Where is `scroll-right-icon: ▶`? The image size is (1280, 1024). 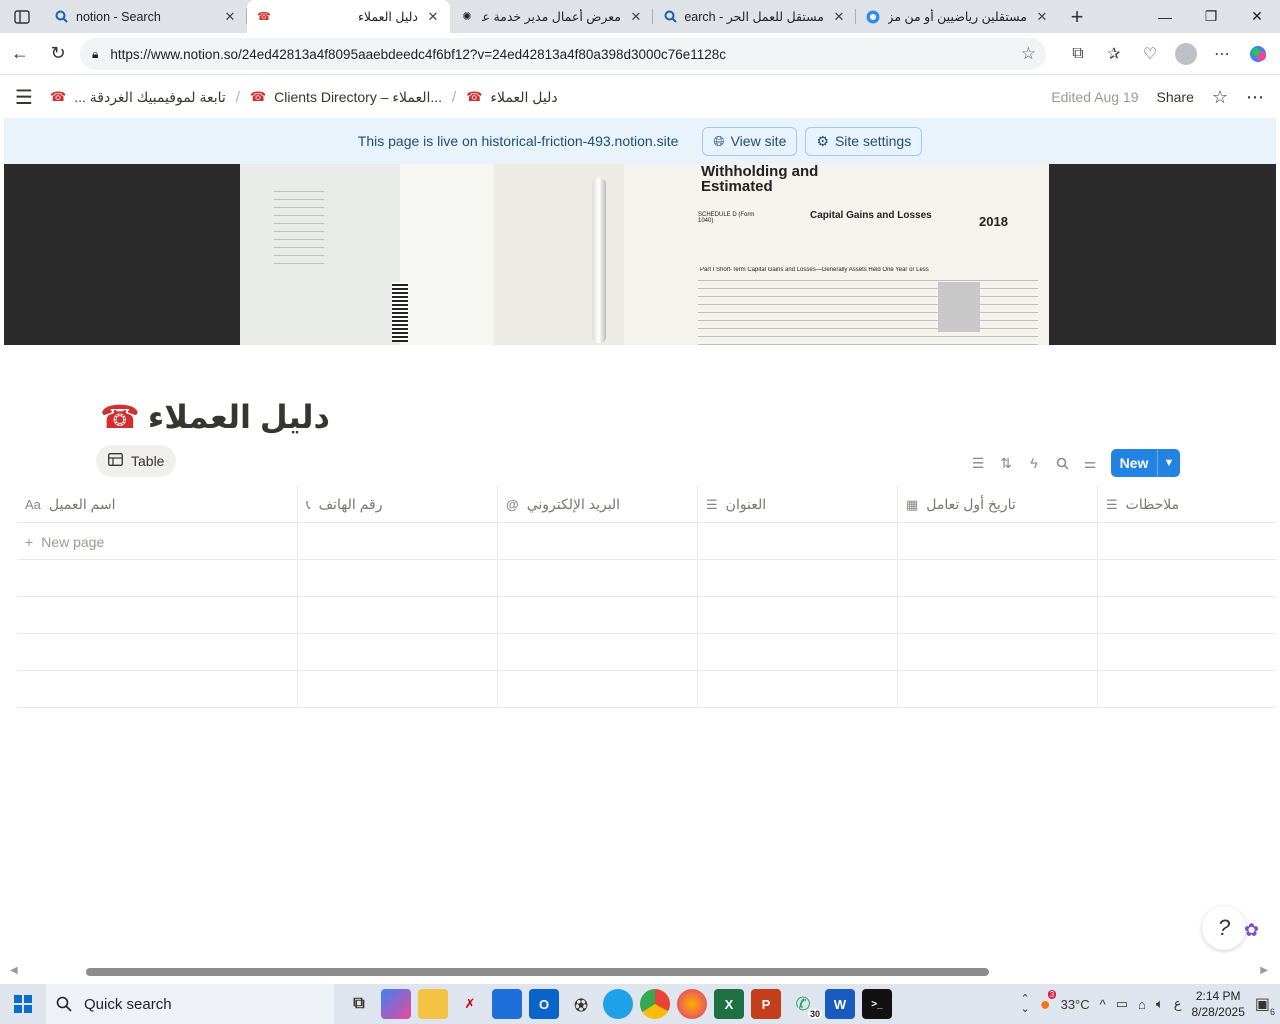
scroll-right-icon: ▶ is located at coordinates (1264, 970).